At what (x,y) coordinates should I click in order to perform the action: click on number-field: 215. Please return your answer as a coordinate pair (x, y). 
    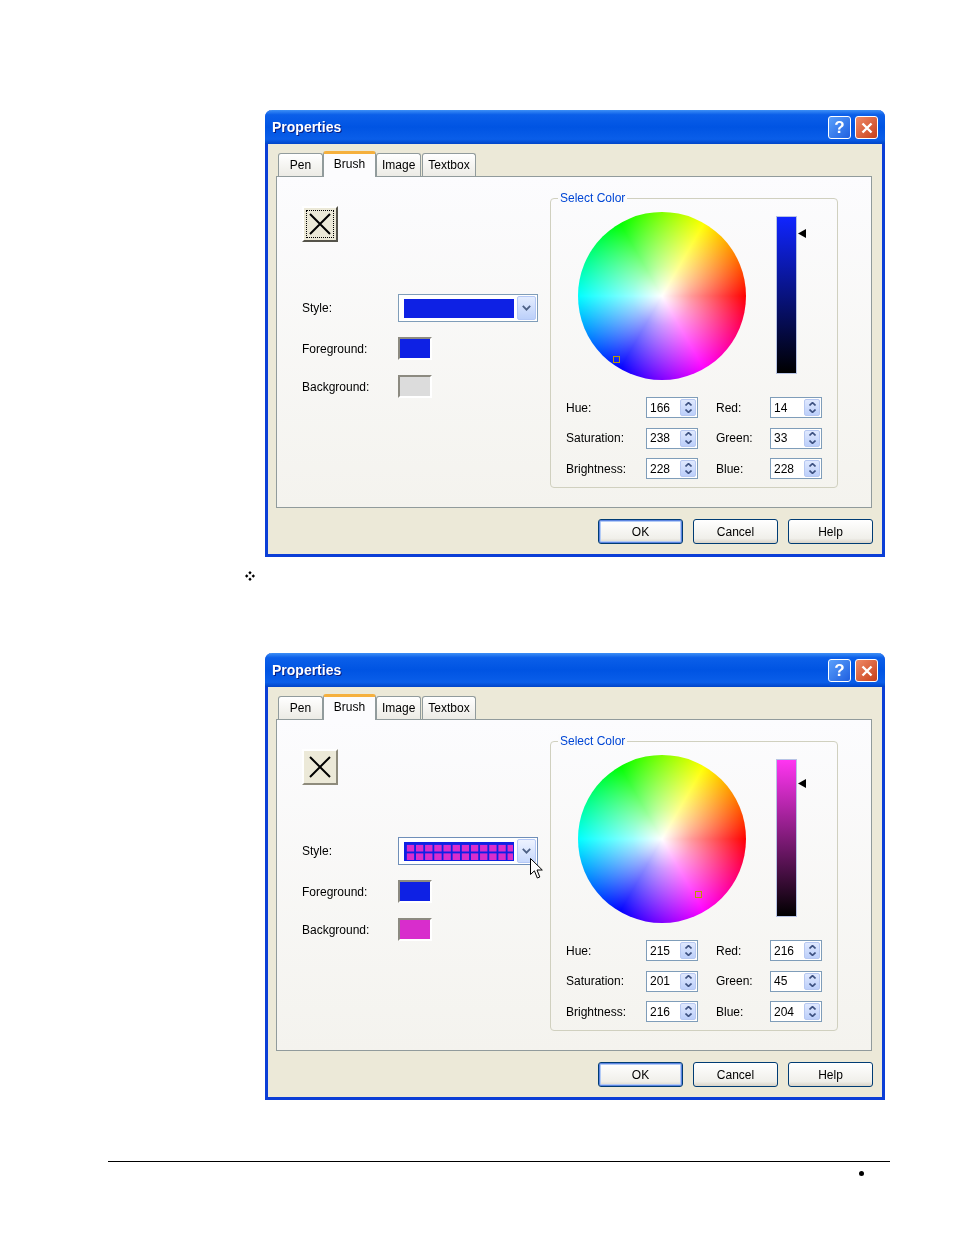
    Looking at the image, I should click on (672, 950).